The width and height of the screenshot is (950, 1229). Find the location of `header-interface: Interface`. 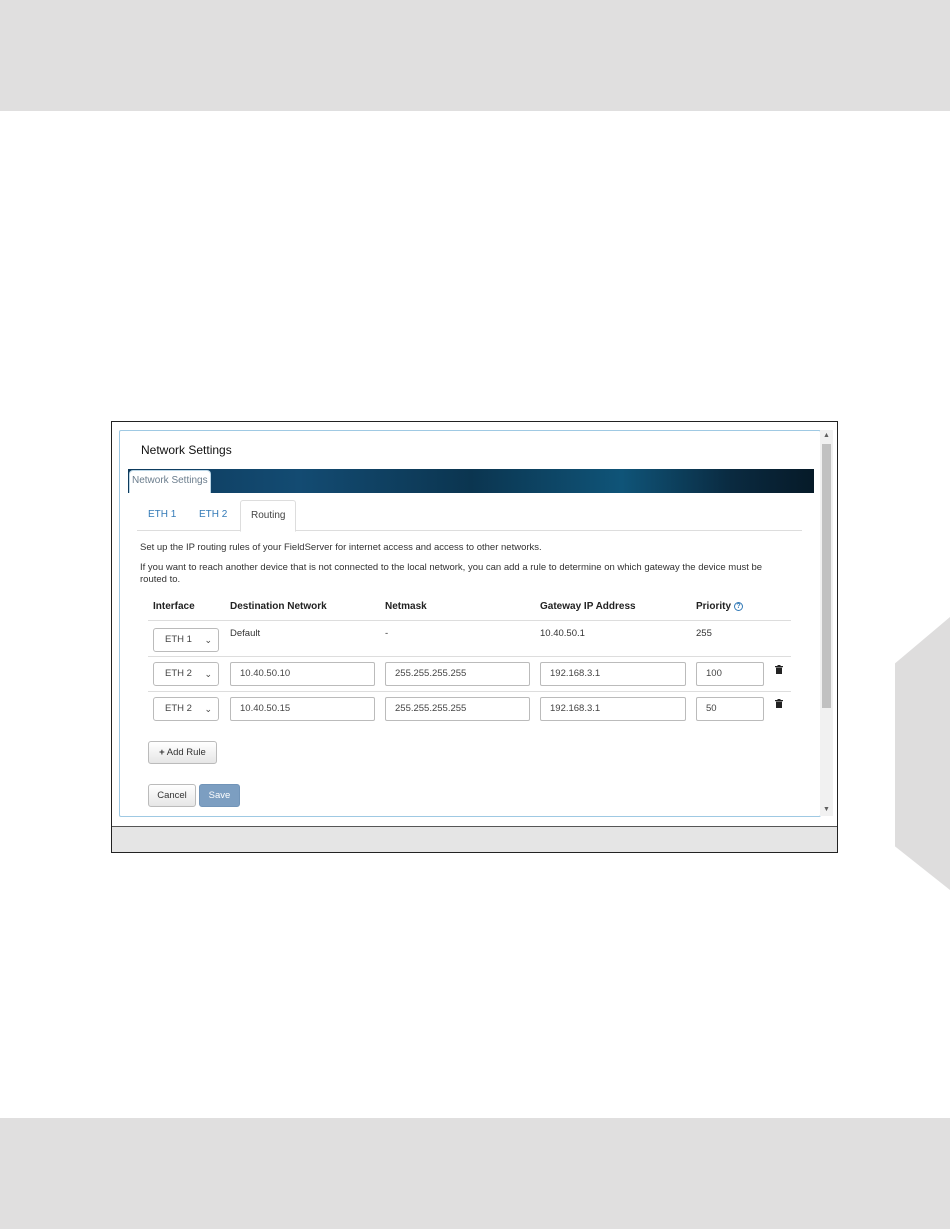

header-interface: Interface is located at coordinates (174, 606).